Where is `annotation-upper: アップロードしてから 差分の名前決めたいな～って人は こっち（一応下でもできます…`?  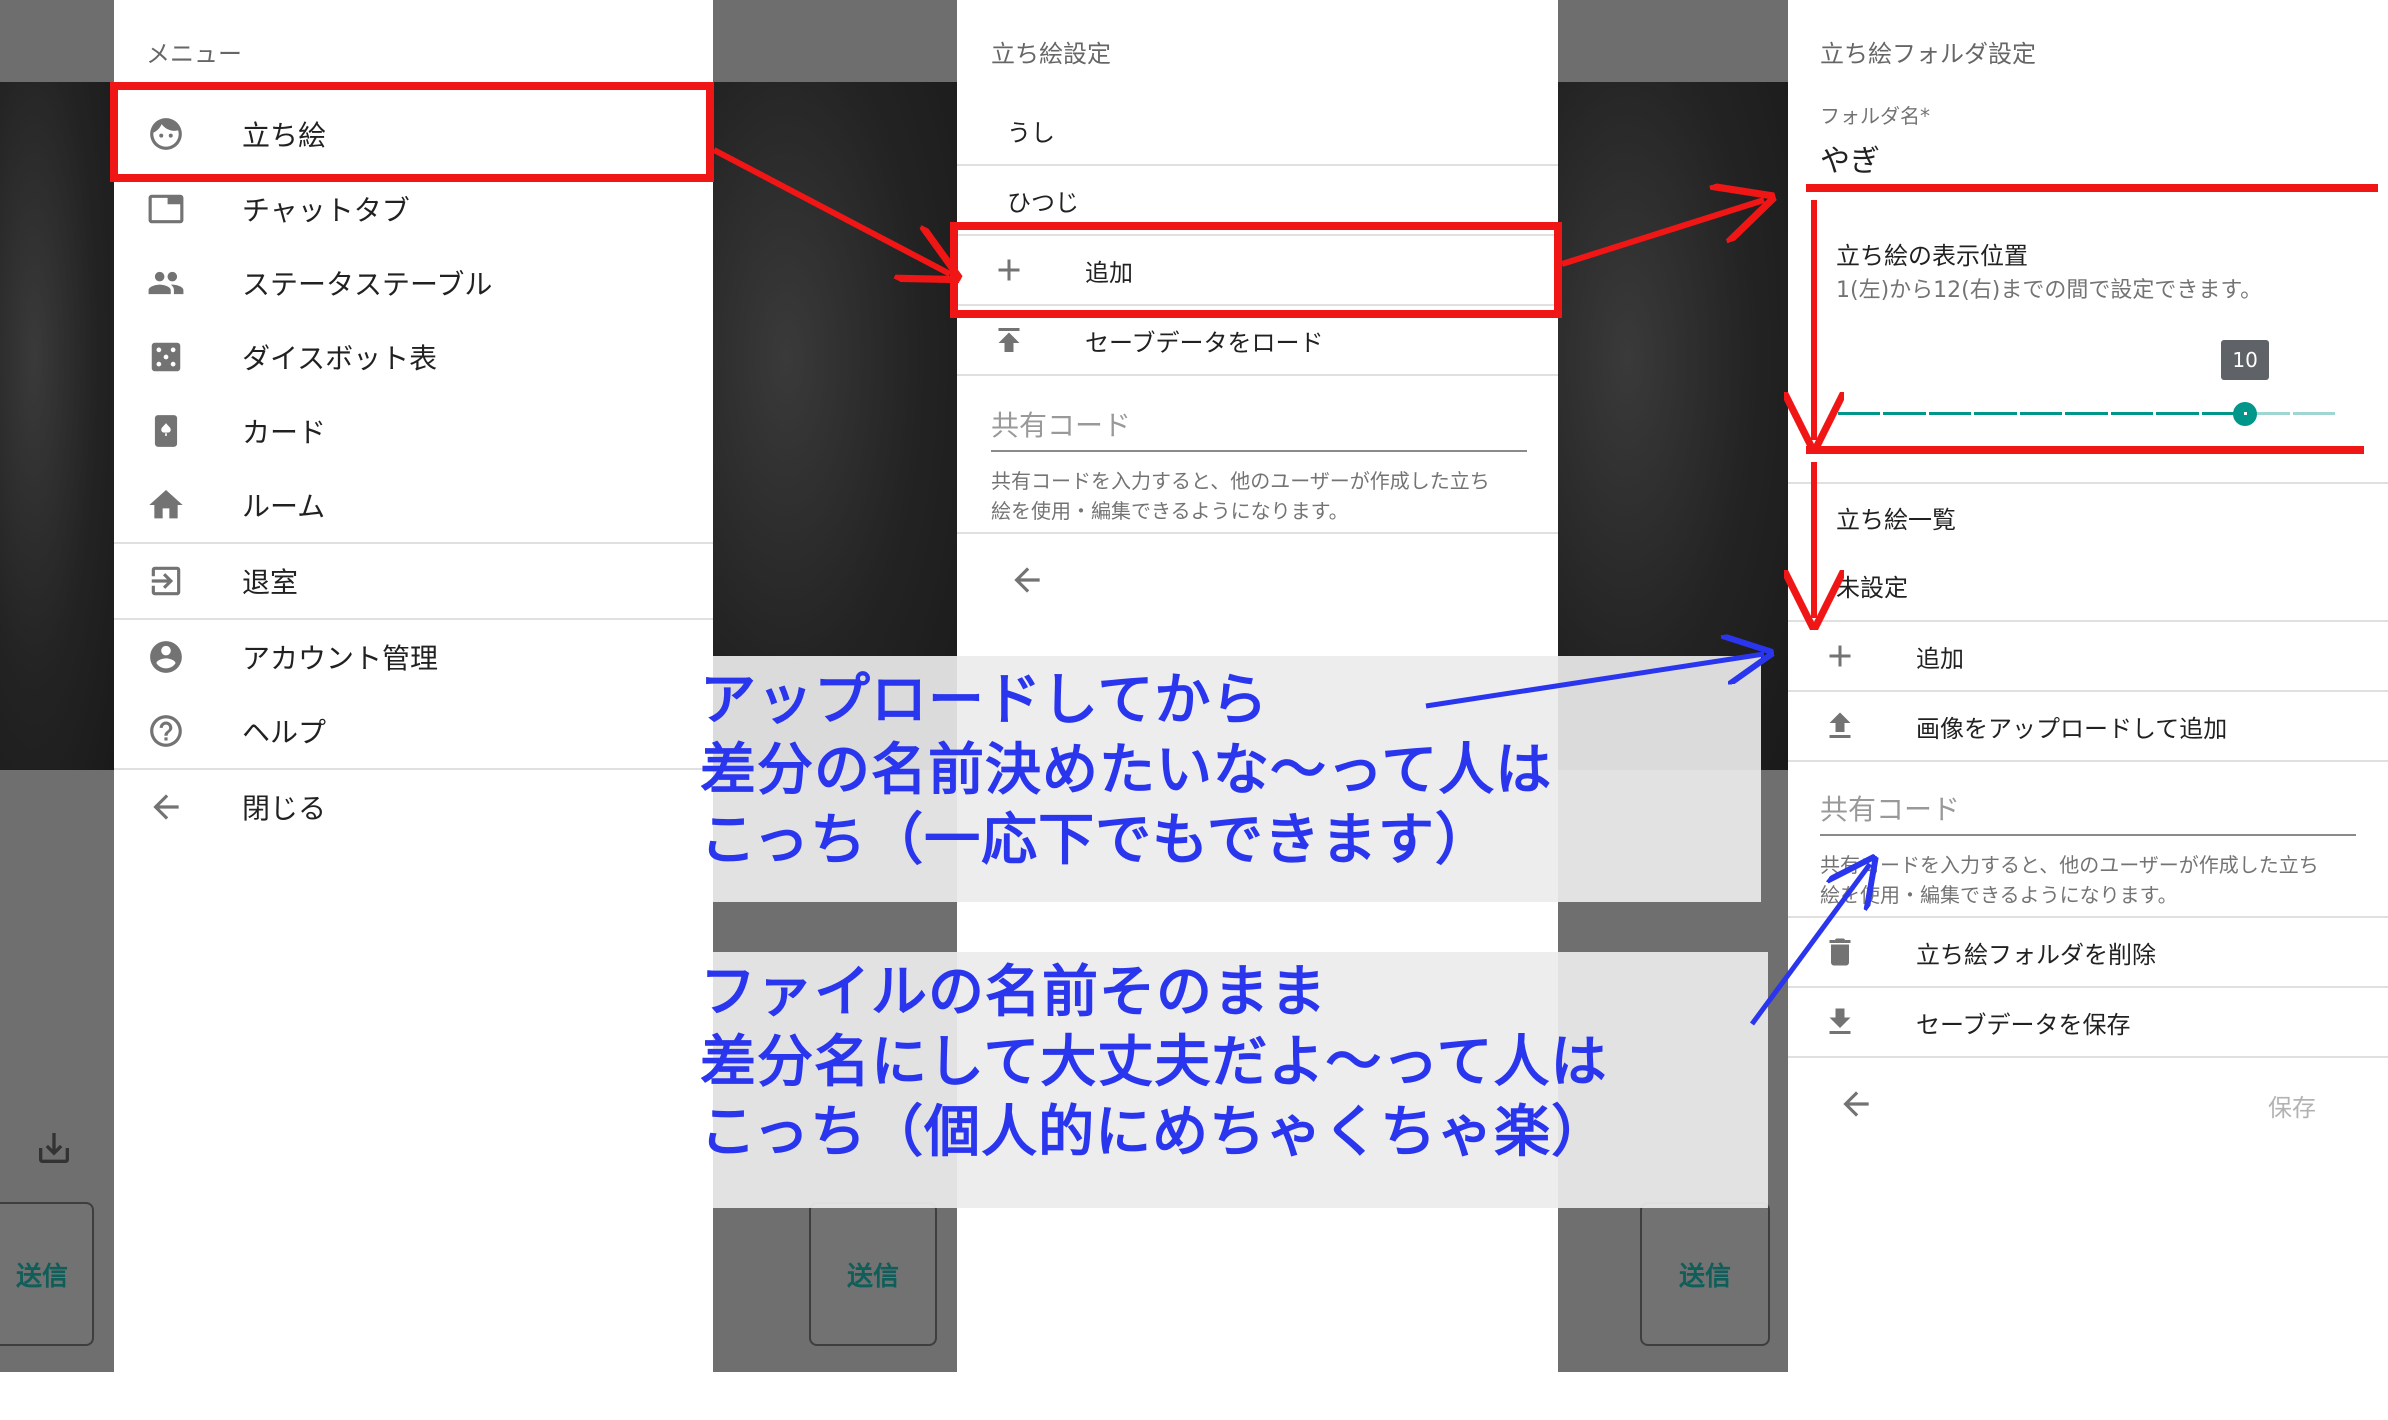
annotation-upper: アップロードしてから 差分の名前決めたいな～って人は こっち（一応下でもできます… is located at coordinates (1126, 770).